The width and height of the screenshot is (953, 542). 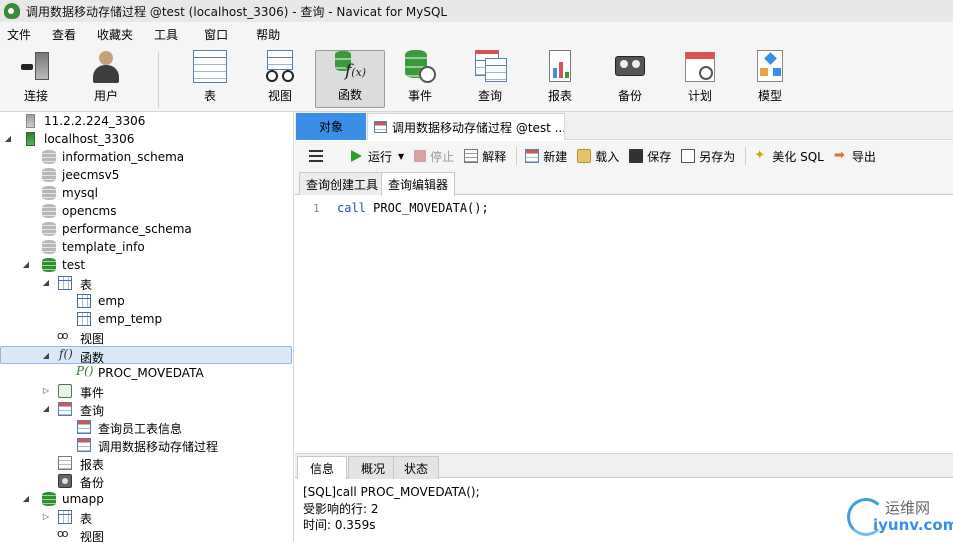 I want to click on menu-view: 查看, so click(x=64, y=34).